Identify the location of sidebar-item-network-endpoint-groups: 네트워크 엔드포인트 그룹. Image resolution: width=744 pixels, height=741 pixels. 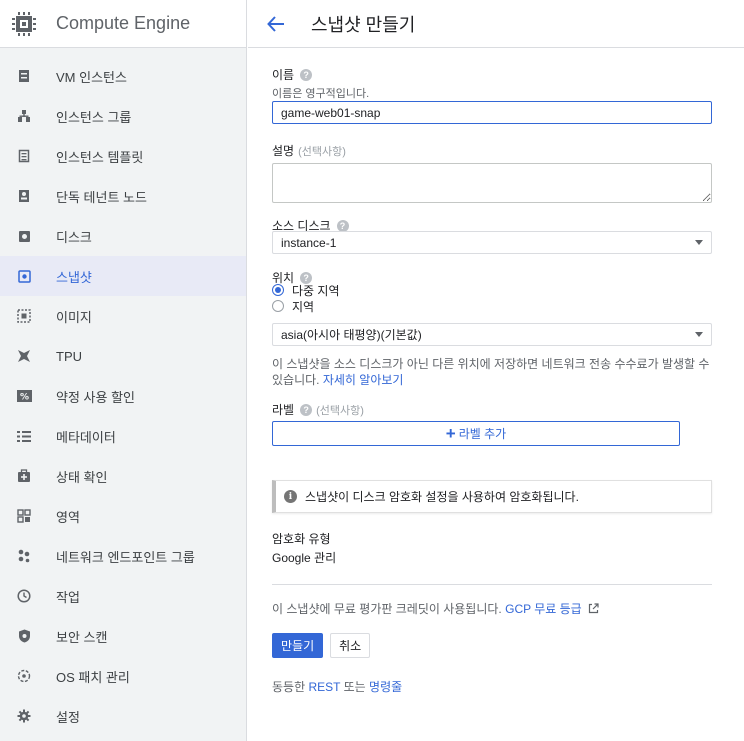
(123, 556).